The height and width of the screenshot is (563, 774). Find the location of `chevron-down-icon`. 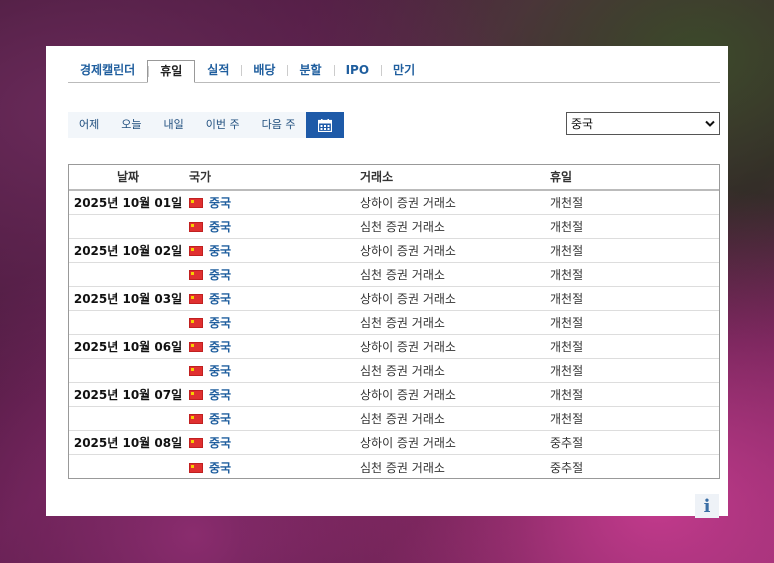

chevron-down-icon is located at coordinates (710, 123).